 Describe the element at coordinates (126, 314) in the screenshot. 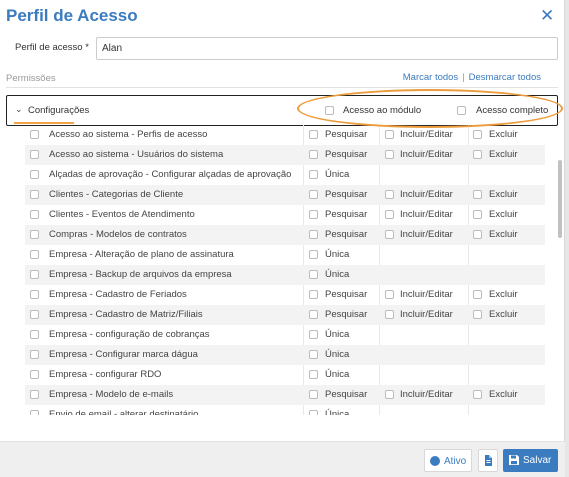

I see `permission-name: Empresa - Cadastro de Matriz/Filiais` at that location.